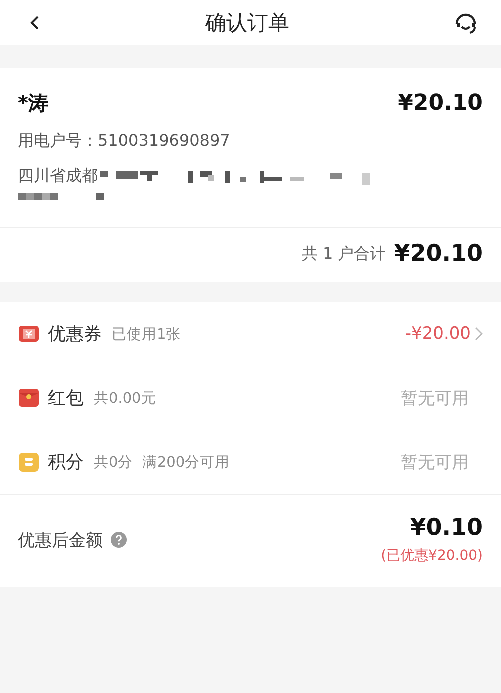  Describe the element at coordinates (58, 176) in the screenshot. I see `address-text: 四川省成都` at that location.